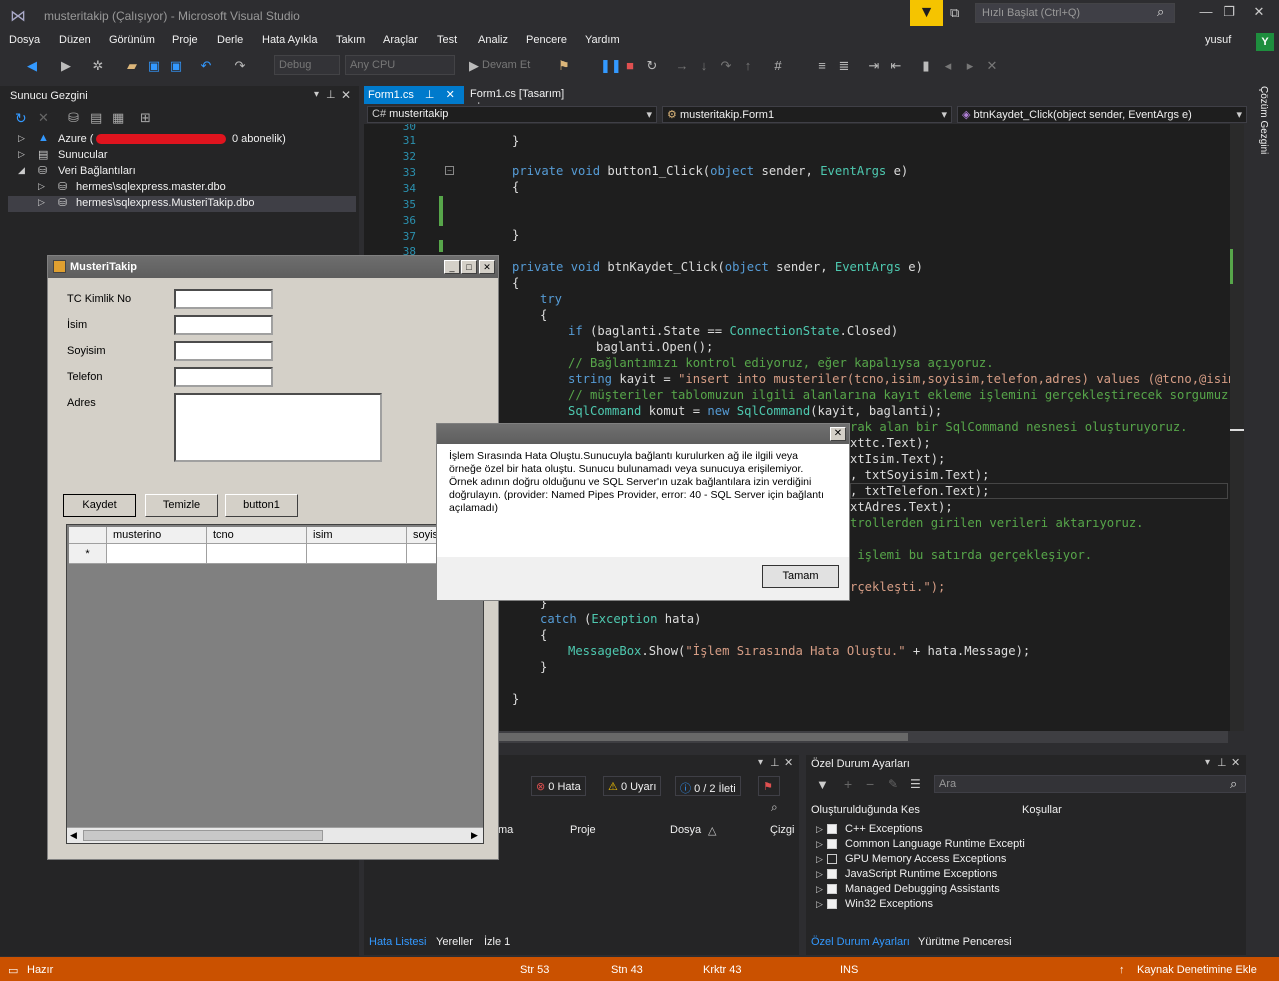 The height and width of the screenshot is (981, 1279). Describe the element at coordinates (223, 325) in the screenshot. I see `isim-input` at that location.